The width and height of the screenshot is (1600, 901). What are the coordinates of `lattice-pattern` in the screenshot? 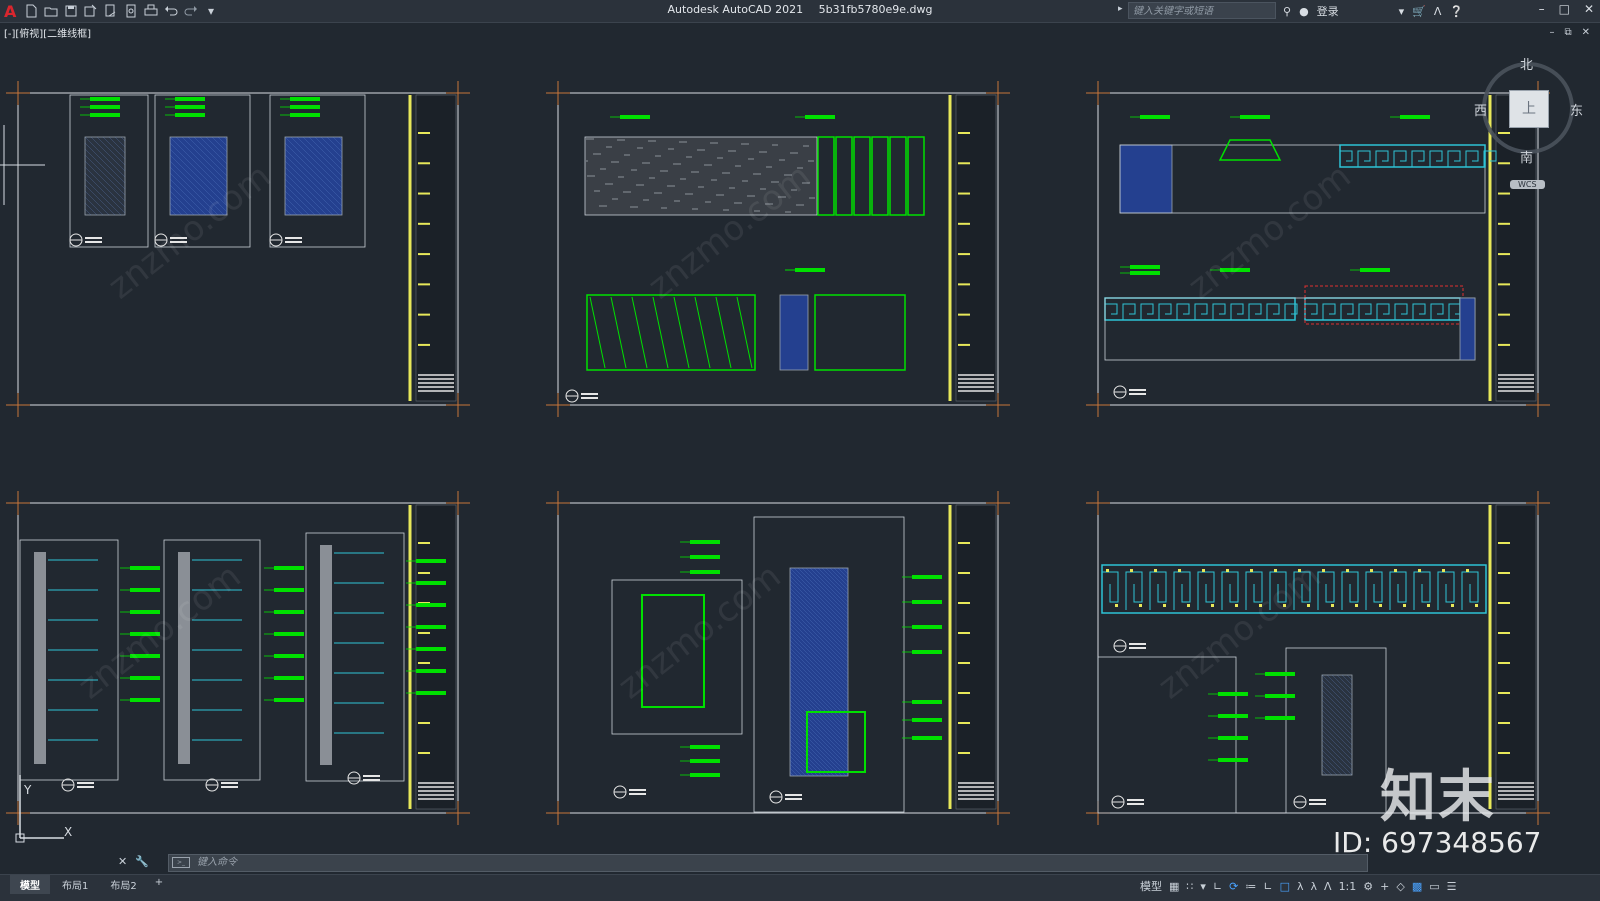 It's located at (1383, 309).